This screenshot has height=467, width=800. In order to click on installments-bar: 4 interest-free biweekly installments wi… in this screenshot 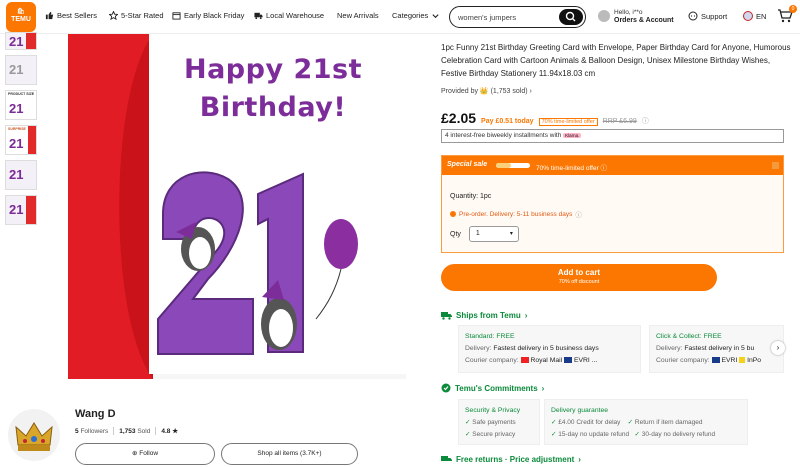, I will do `click(612, 136)`.